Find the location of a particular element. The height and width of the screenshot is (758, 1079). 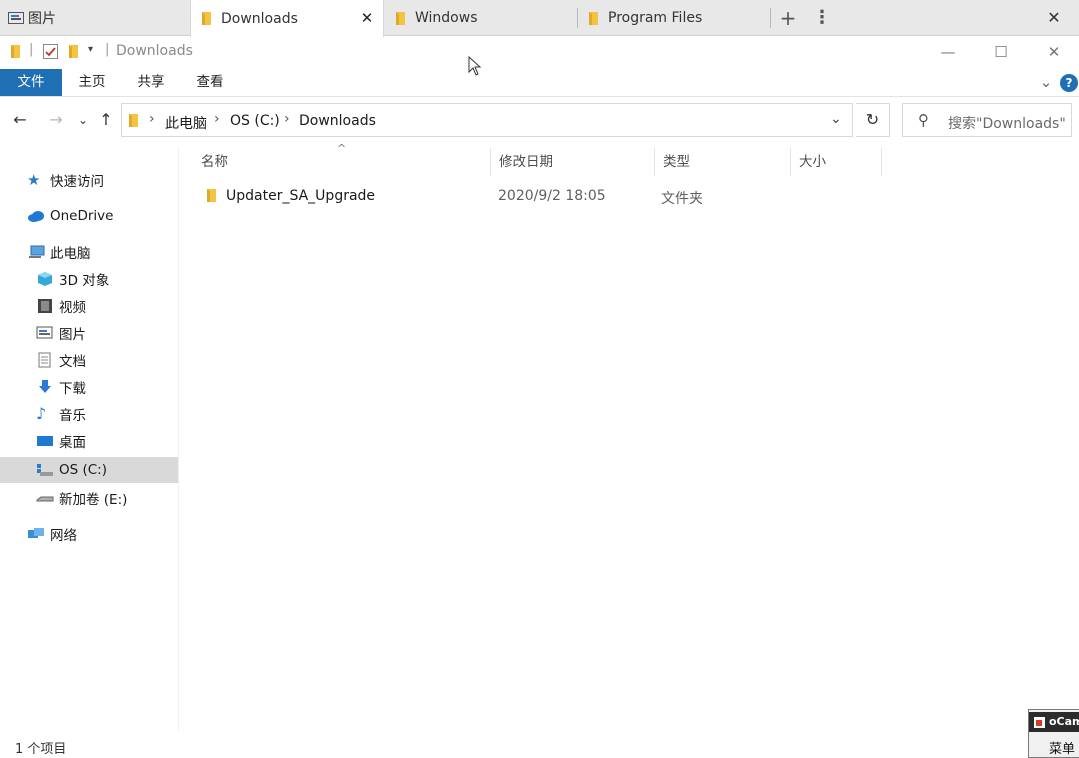

nav-desktop: 桌面 is located at coordinates (61, 441).